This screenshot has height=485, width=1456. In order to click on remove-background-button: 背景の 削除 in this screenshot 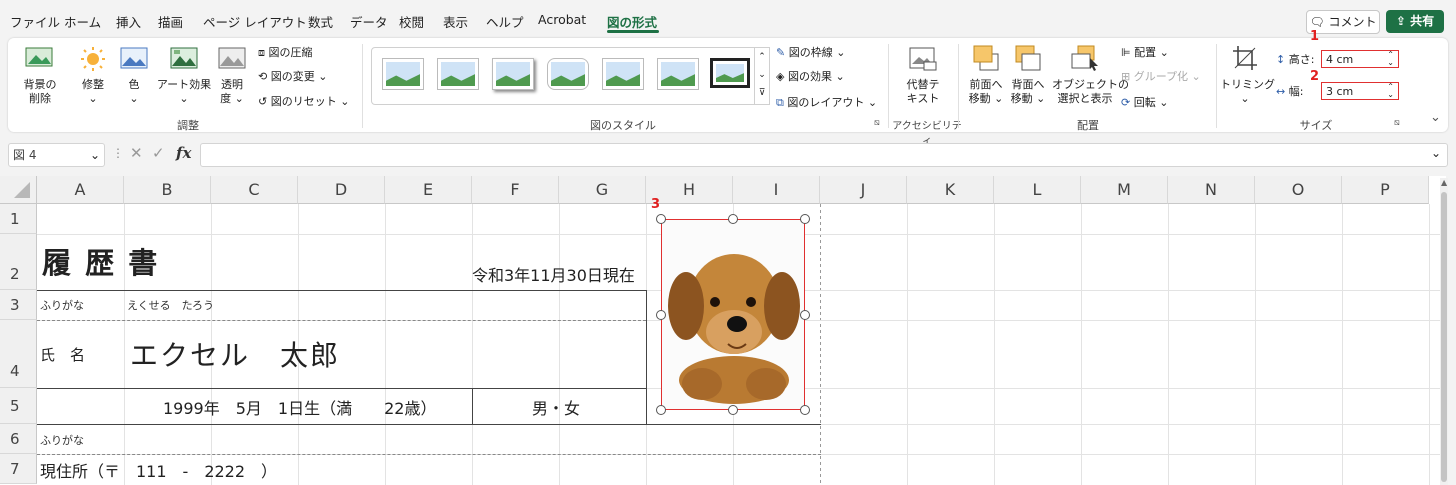, I will do `click(40, 92)`.